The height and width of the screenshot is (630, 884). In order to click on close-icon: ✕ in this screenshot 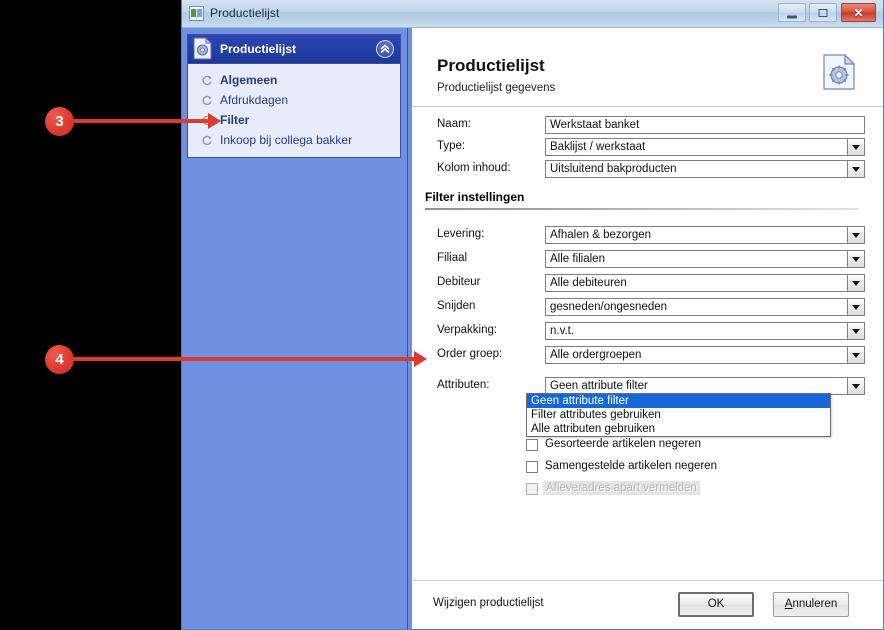, I will do `click(858, 12)`.